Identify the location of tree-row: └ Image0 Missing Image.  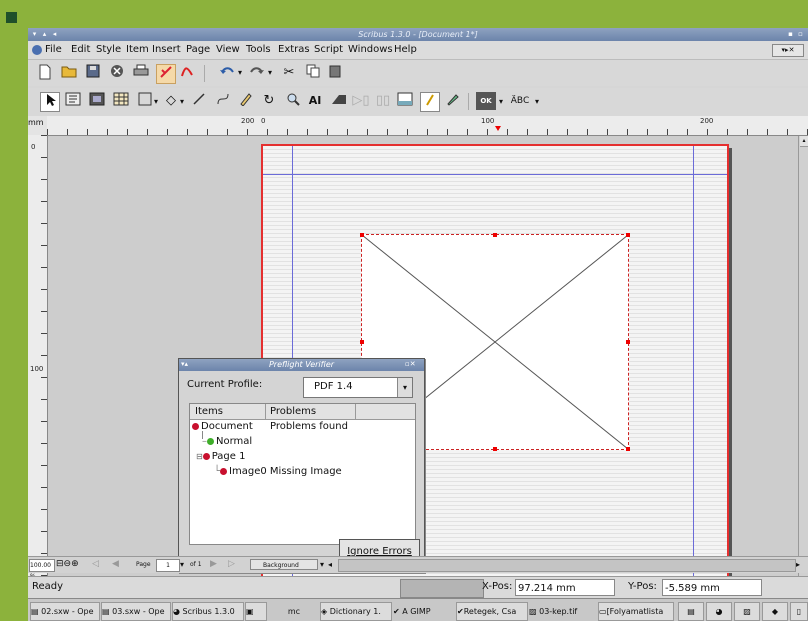
(278, 471).